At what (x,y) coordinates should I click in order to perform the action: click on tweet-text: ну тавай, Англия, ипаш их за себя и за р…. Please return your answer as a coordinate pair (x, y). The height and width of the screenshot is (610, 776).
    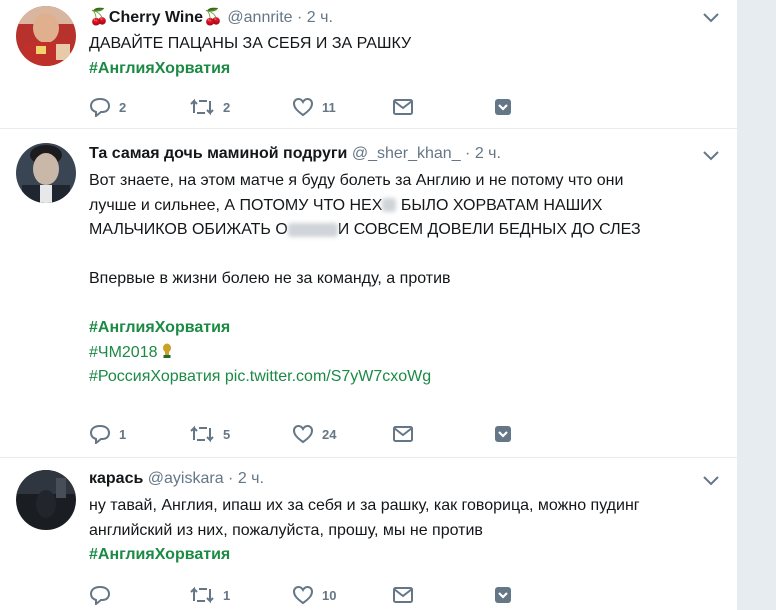
    Looking at the image, I should click on (389, 531).